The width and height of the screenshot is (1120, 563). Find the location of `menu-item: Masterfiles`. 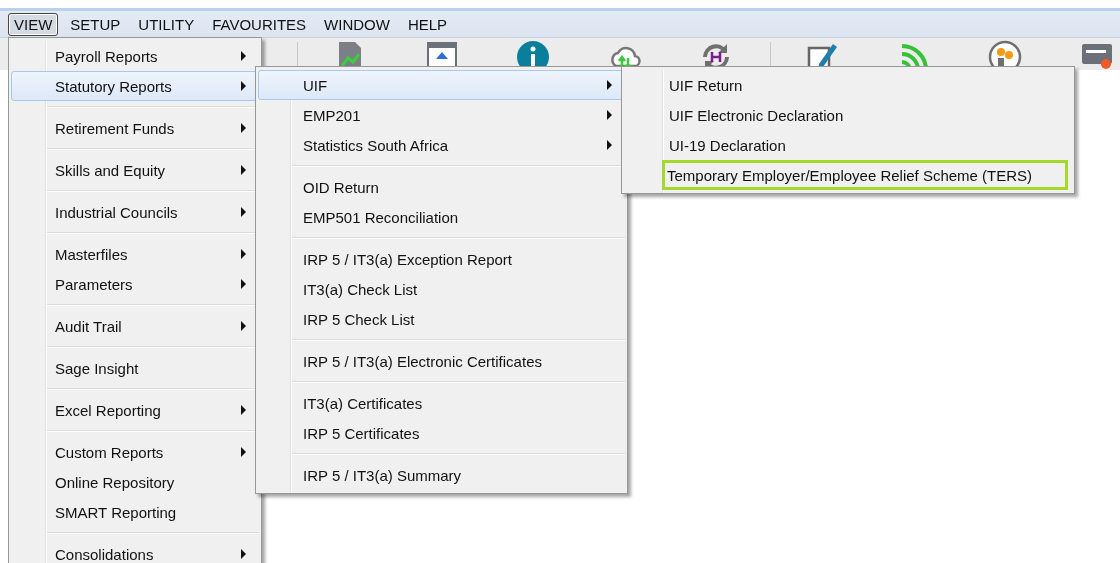

menu-item: Masterfiles is located at coordinates (135, 254).